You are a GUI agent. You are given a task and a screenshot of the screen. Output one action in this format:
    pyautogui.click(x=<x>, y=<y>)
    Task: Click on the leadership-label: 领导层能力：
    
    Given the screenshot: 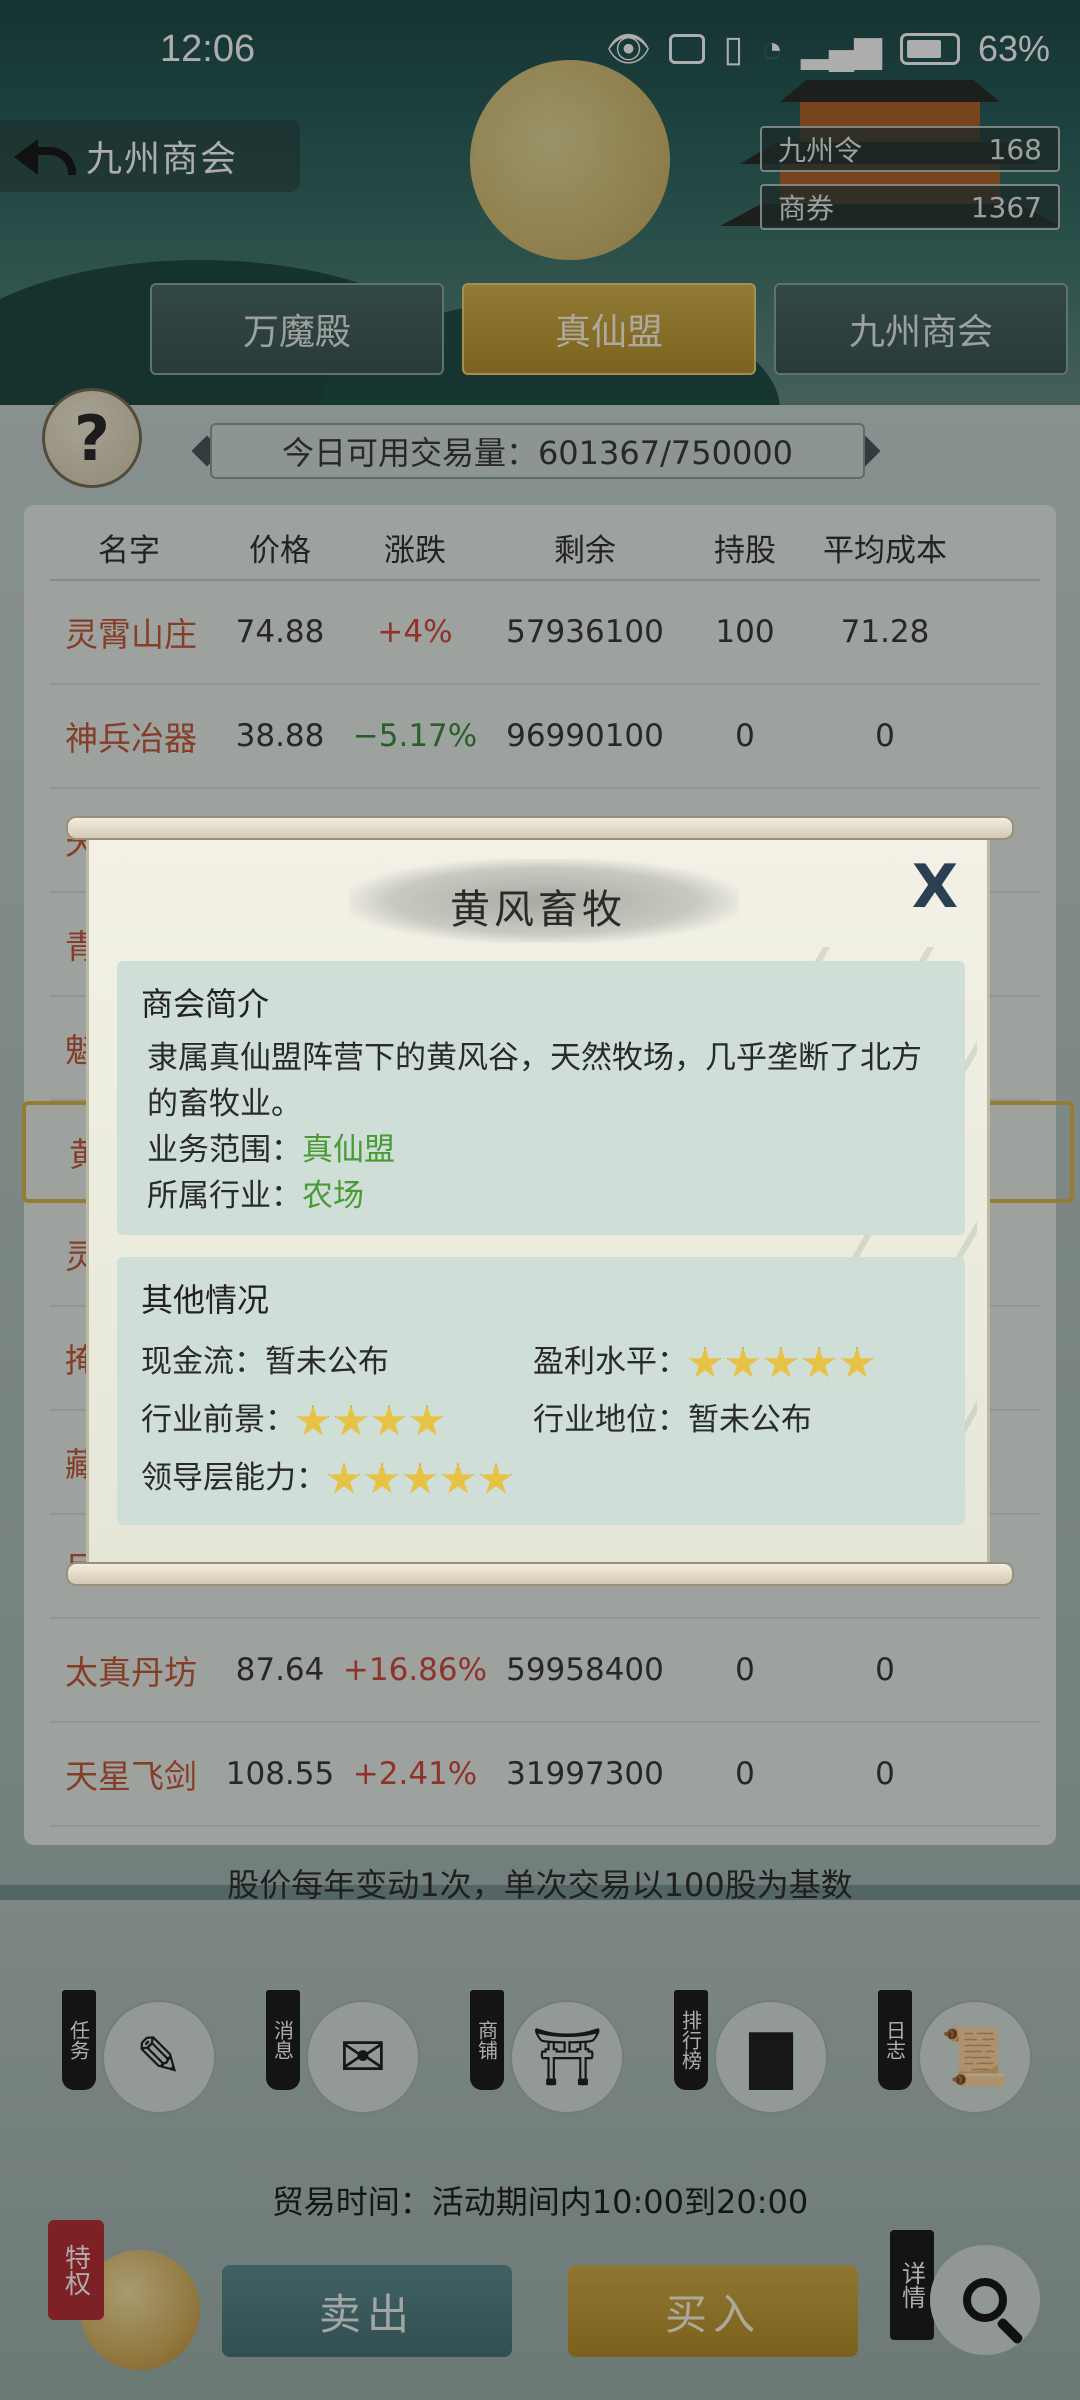 What is the action you would take?
    pyautogui.click(x=234, y=1478)
    